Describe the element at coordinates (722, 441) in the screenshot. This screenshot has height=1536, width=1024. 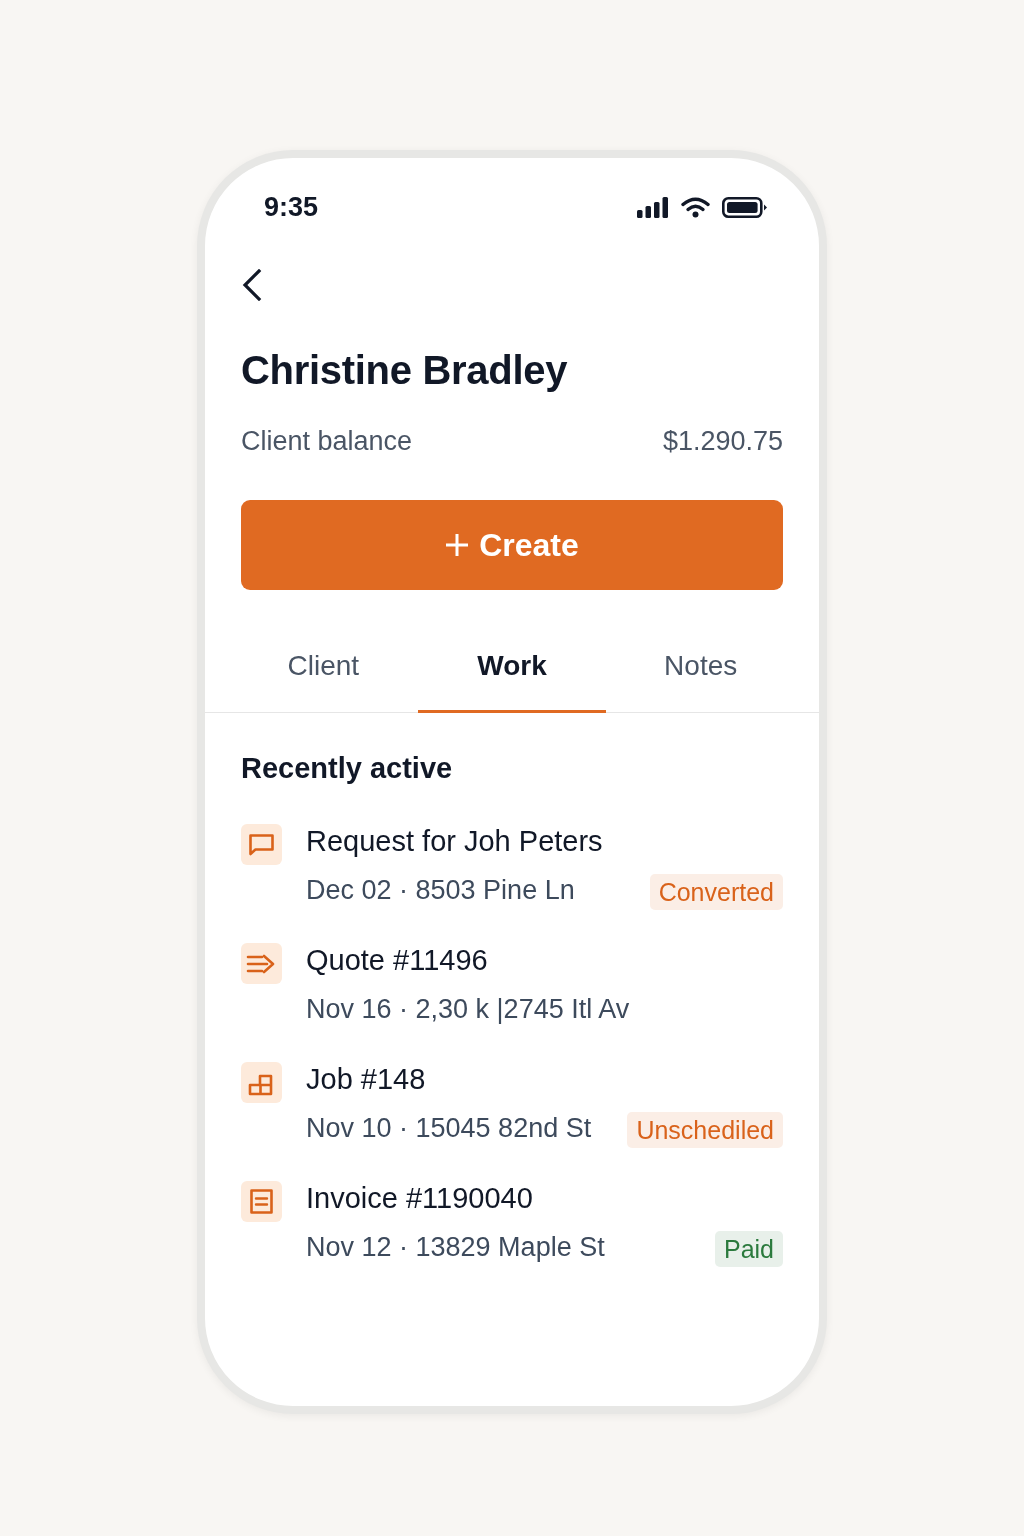
I see `balance-amount: $1.290.75` at that location.